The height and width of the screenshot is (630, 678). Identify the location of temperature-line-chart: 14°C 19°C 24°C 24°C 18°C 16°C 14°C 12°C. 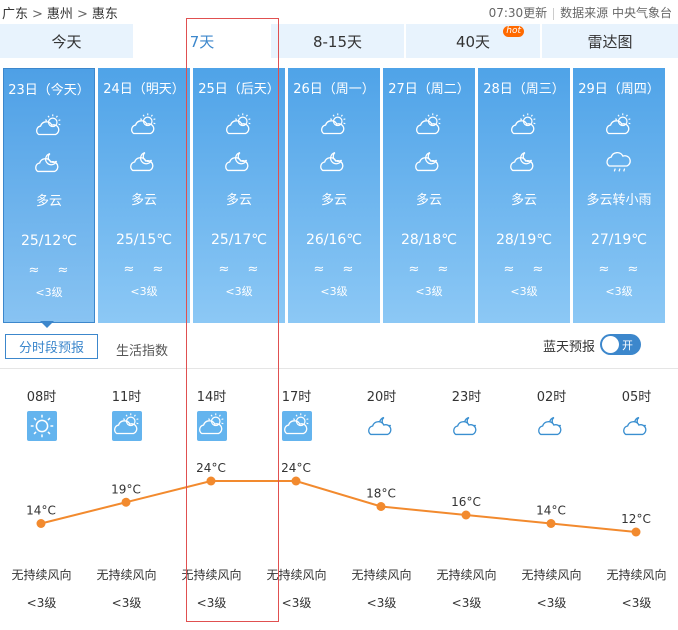
(338, 499).